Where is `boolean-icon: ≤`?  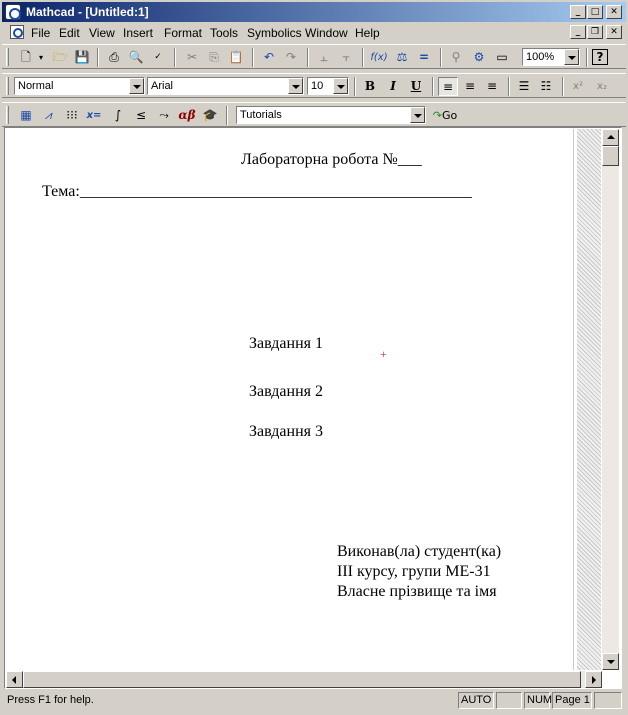
boolean-icon: ≤ is located at coordinates (141, 115).